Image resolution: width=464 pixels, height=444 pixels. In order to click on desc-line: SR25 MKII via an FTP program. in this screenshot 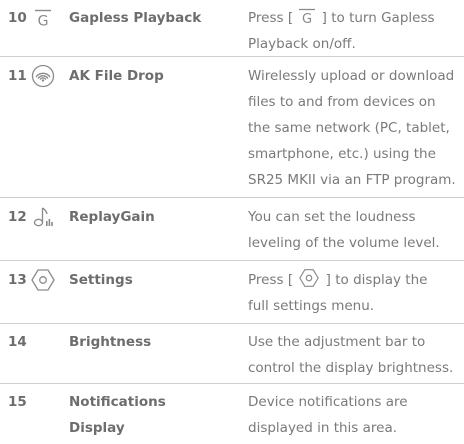, I will do `click(352, 180)`.